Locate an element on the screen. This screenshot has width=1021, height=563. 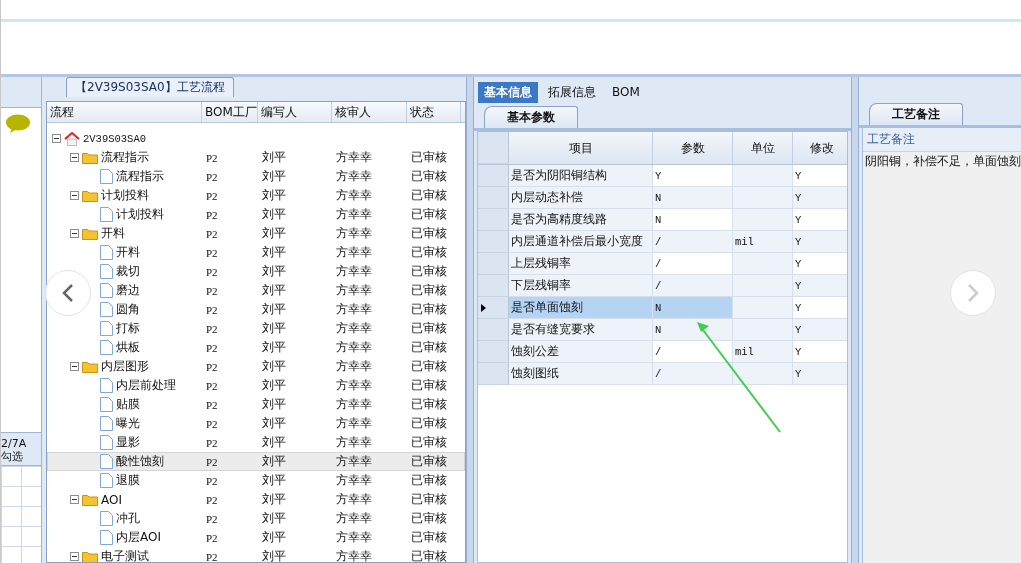
column-header: 编写人 is located at coordinates (295, 112).